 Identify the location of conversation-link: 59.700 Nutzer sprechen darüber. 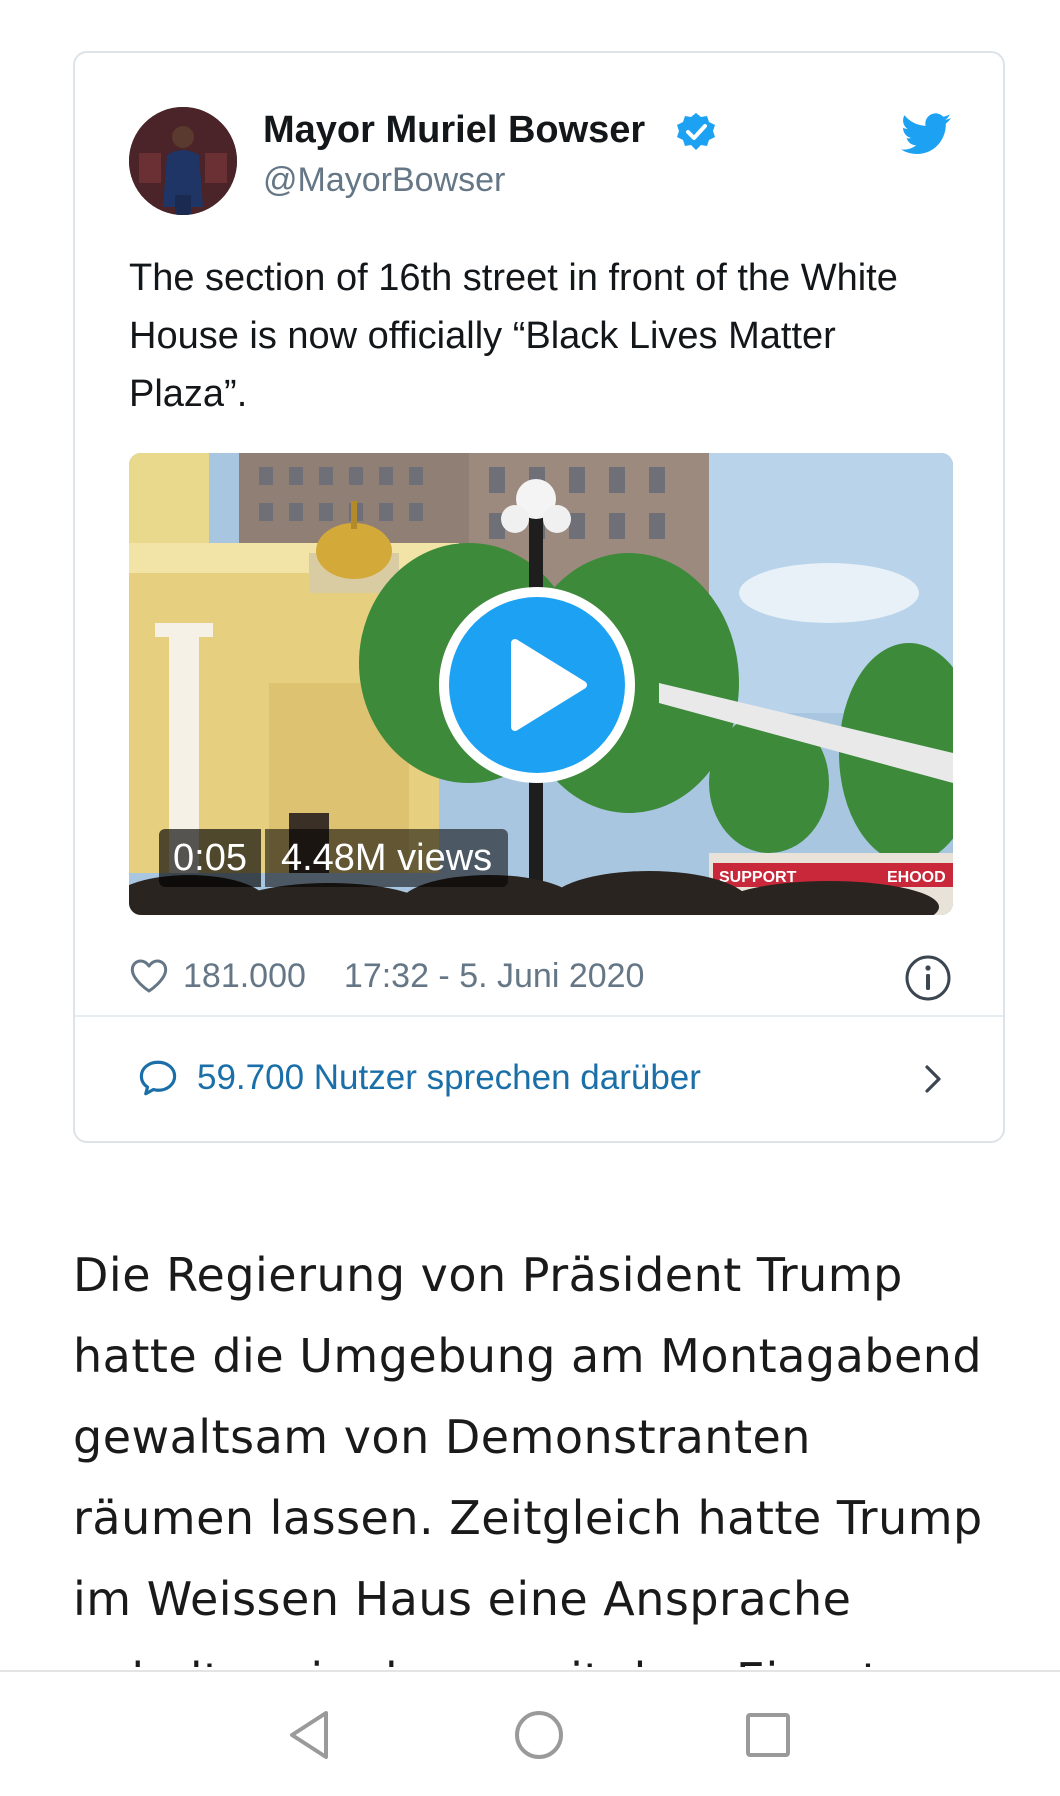
(547, 1078).